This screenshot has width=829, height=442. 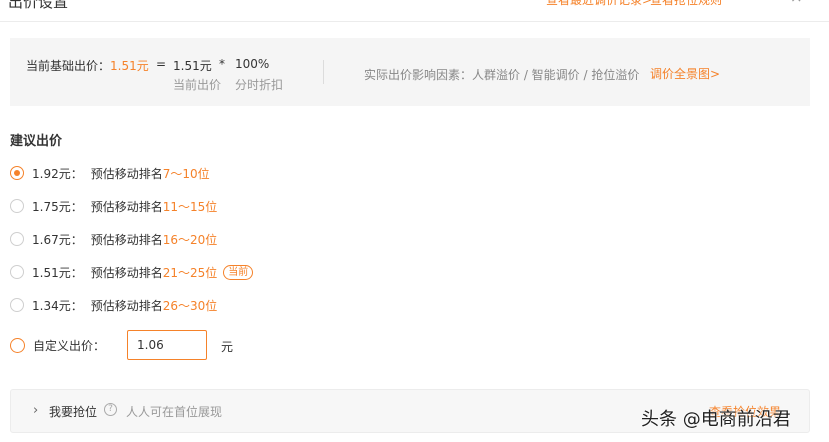 I want to click on option-rank: 7～10位, so click(x=186, y=173).